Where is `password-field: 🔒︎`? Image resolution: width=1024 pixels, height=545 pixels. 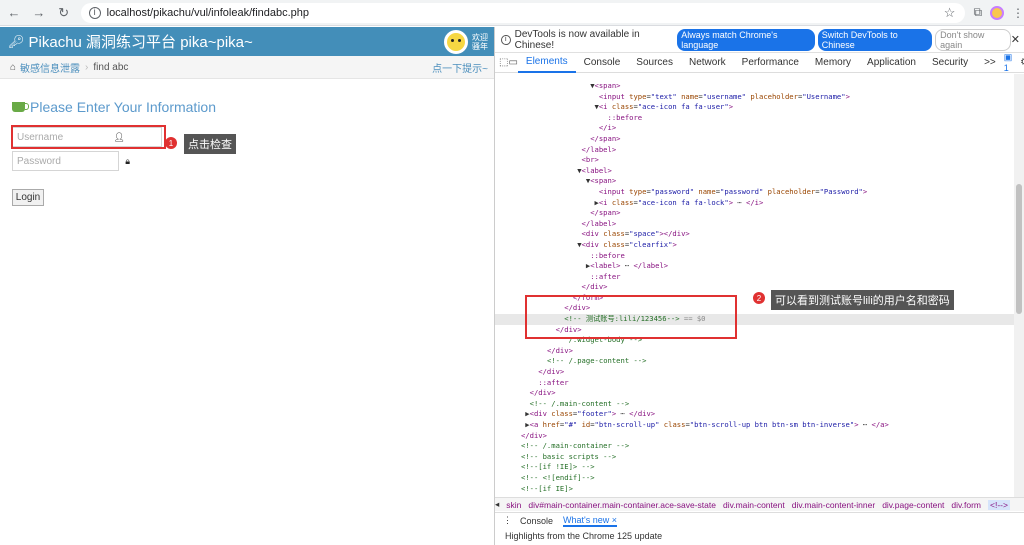
password-field: 🔒︎ is located at coordinates (71, 161).